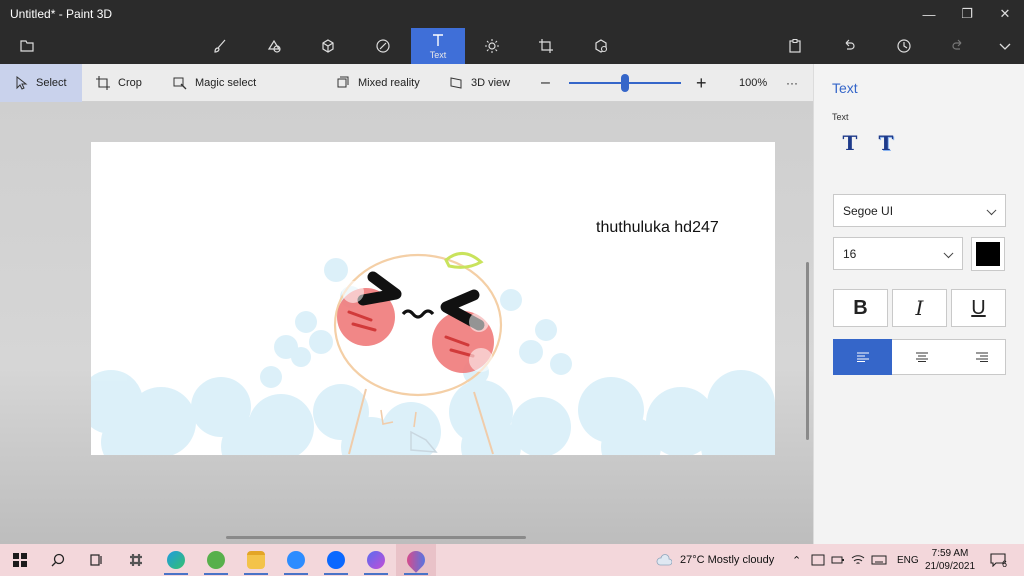 This screenshot has height=576, width=1024. Describe the element at coordinates (136, 560) in the screenshot. I see `taskbar-app-slack` at that location.